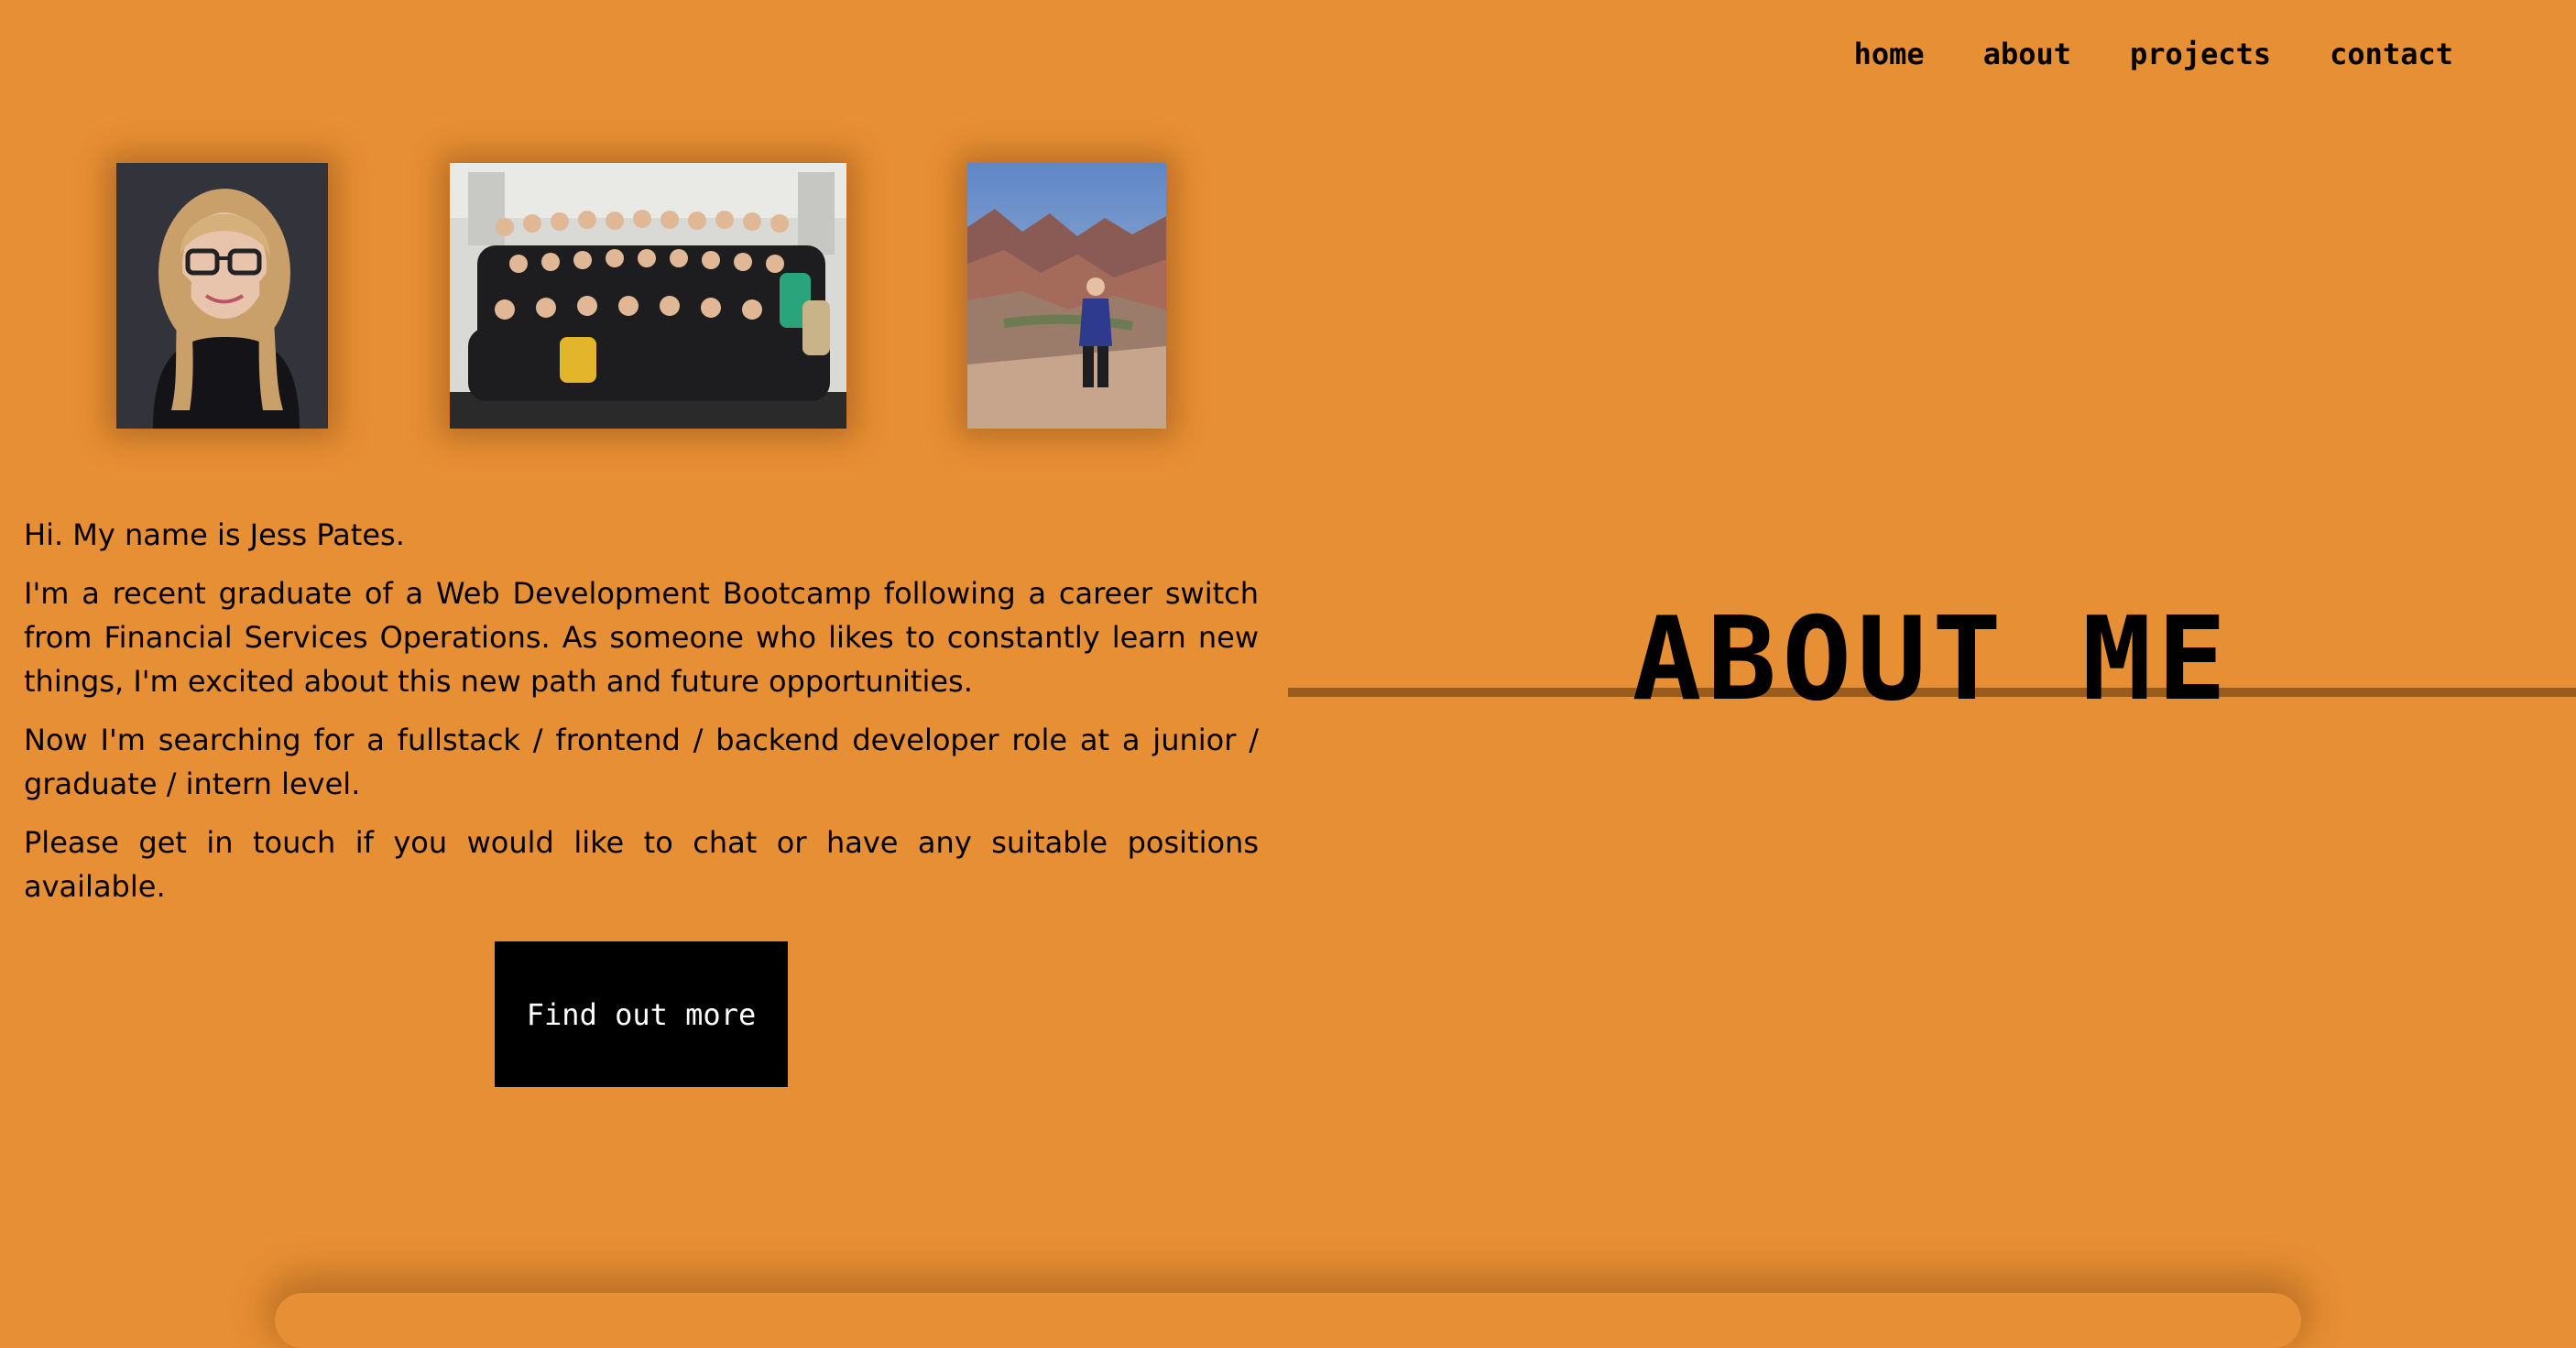 The image size is (2576, 1348). I want to click on group-photo, so click(648, 296).